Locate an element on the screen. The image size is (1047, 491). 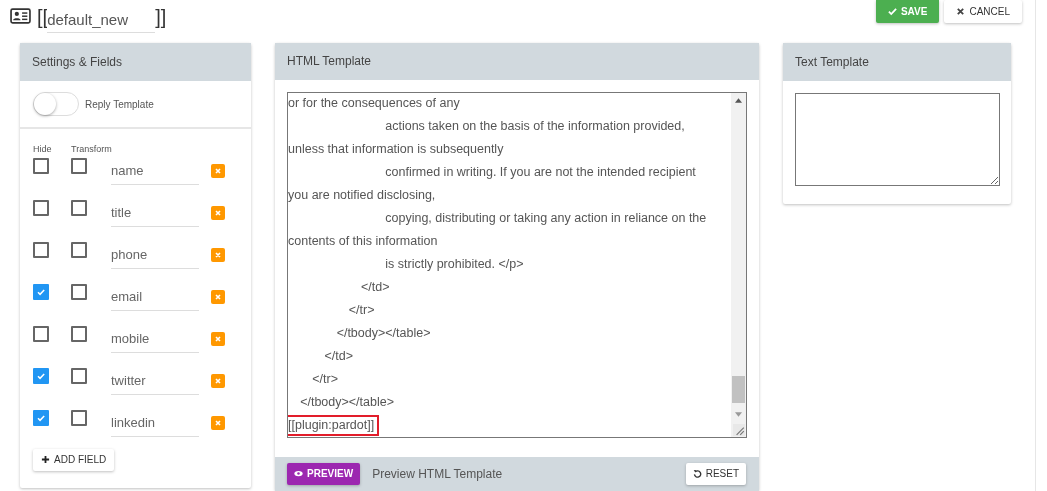
toggle-label: Reply Template is located at coordinates (119, 104).